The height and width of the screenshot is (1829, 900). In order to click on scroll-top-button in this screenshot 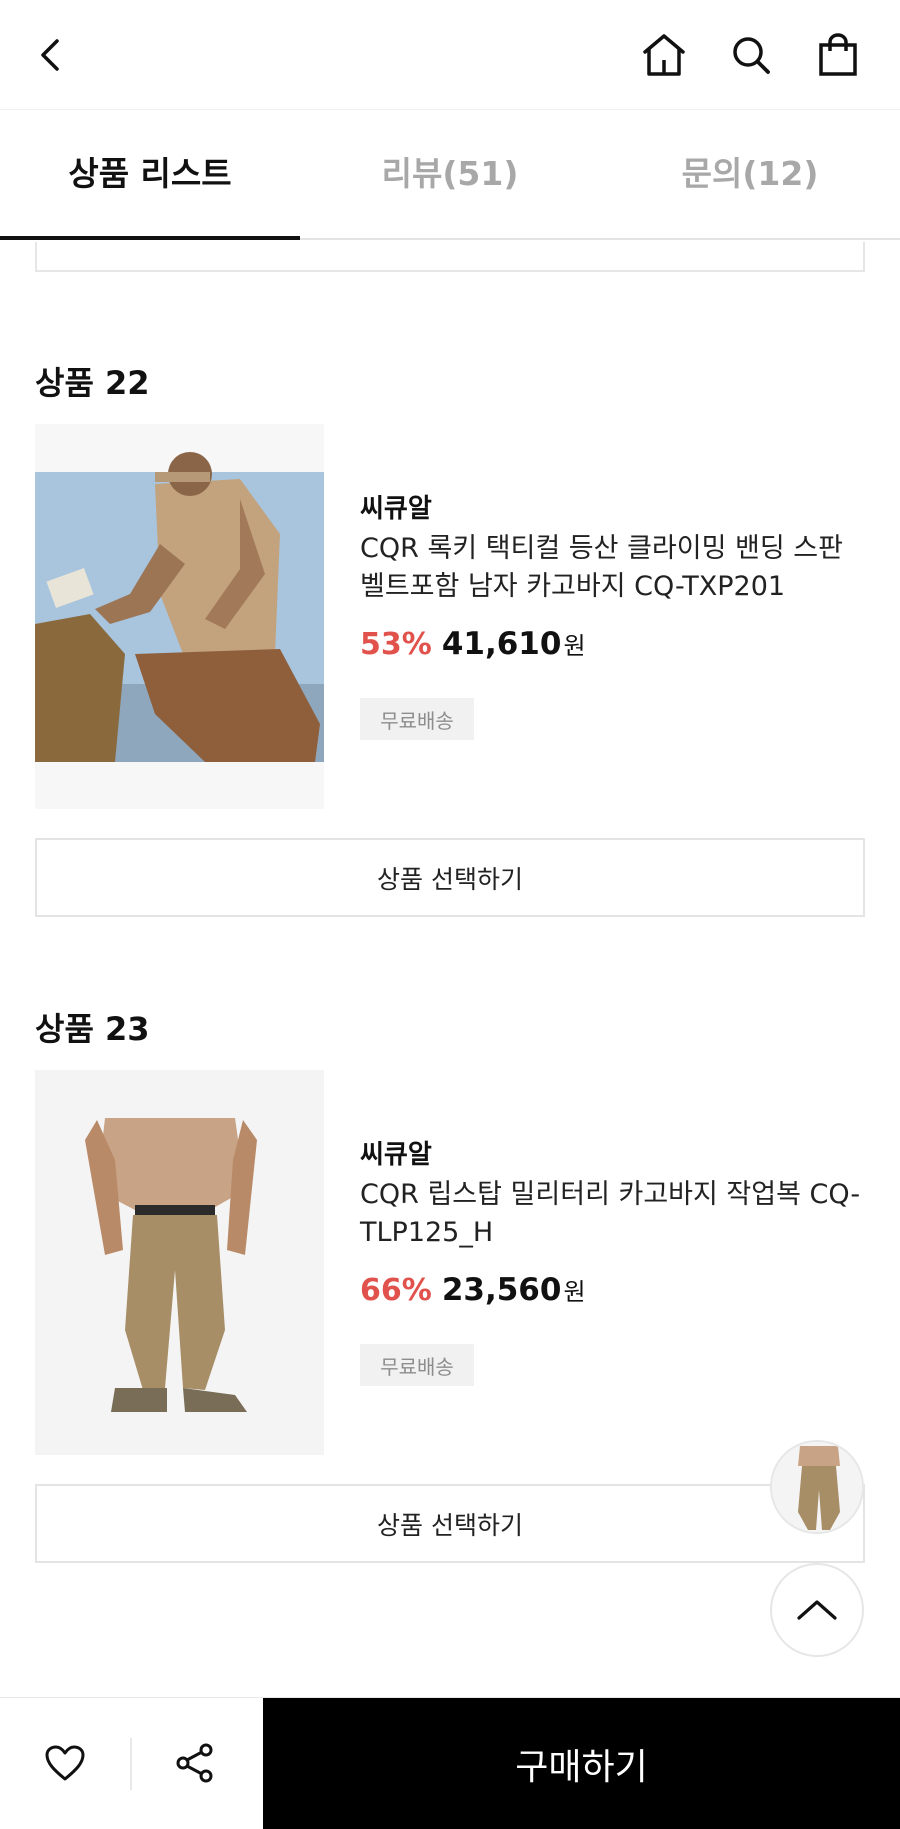, I will do `click(817, 1610)`.